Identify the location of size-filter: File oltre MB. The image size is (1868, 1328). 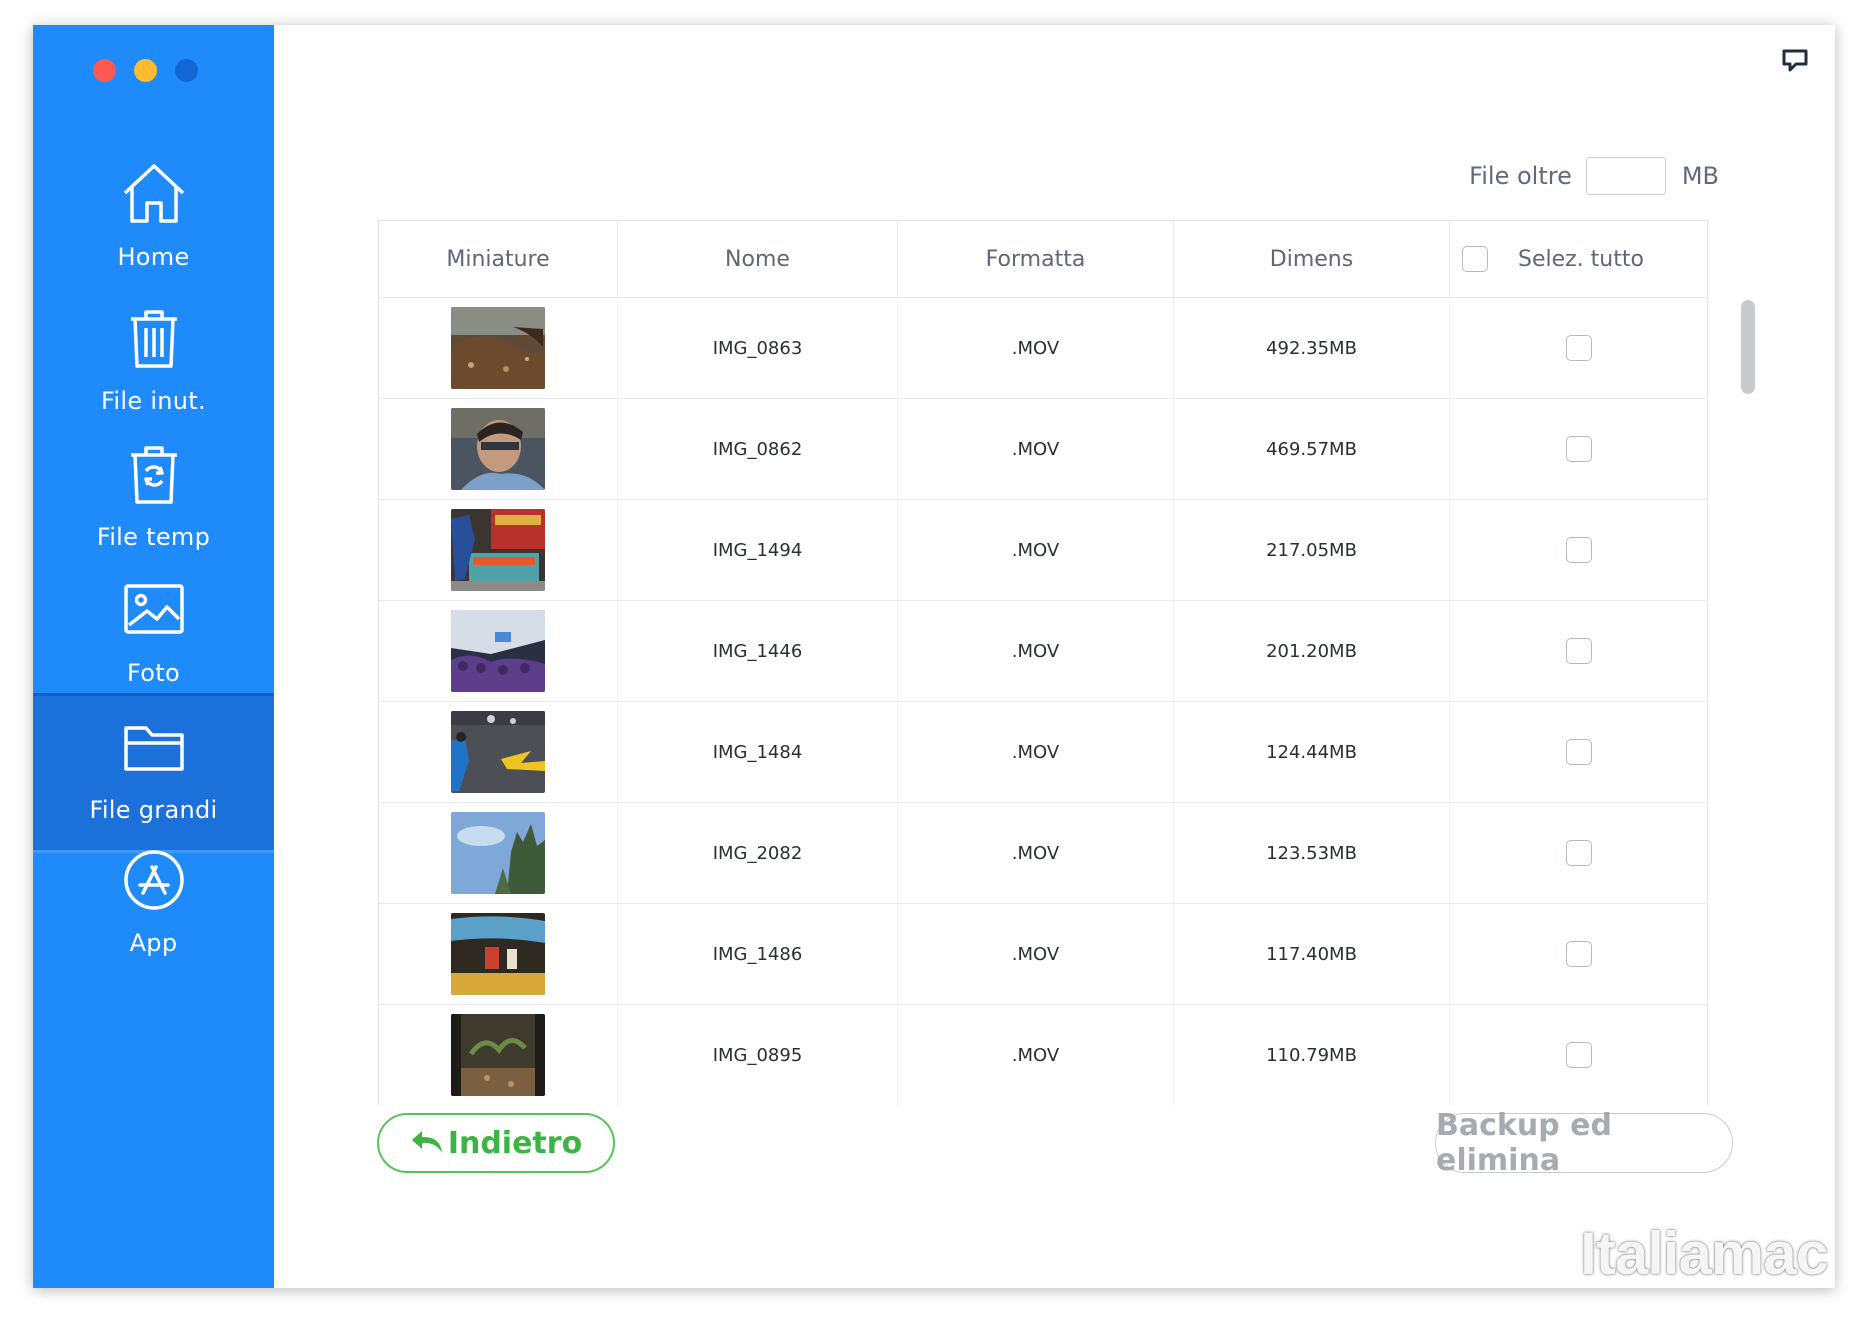
(1594, 176).